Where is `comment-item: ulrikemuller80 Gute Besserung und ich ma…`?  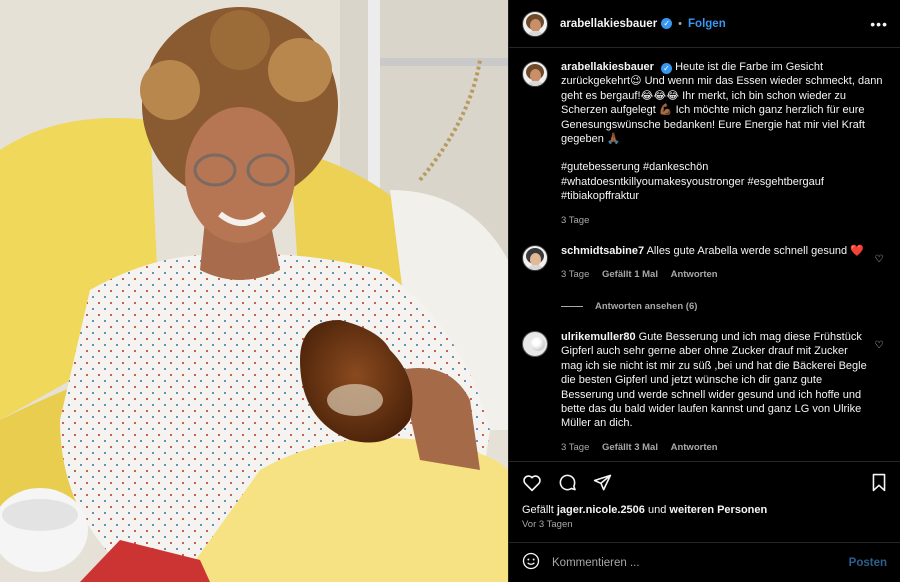
comment-item: ulrikemuller80 Gute Besserung und ich ma… is located at coordinates (704, 392).